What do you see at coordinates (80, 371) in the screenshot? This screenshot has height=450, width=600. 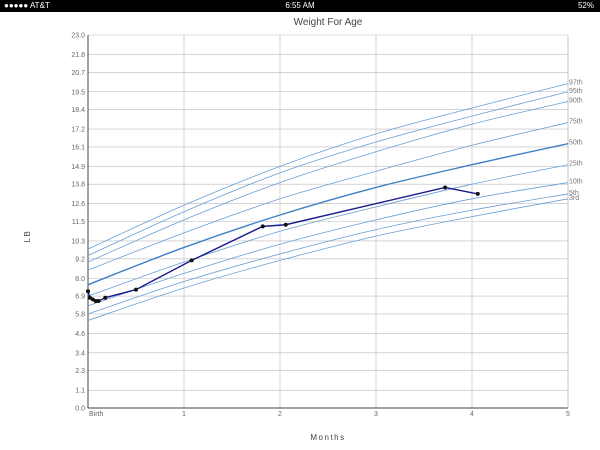 I see `y-tick-label: 2.3` at bounding box center [80, 371].